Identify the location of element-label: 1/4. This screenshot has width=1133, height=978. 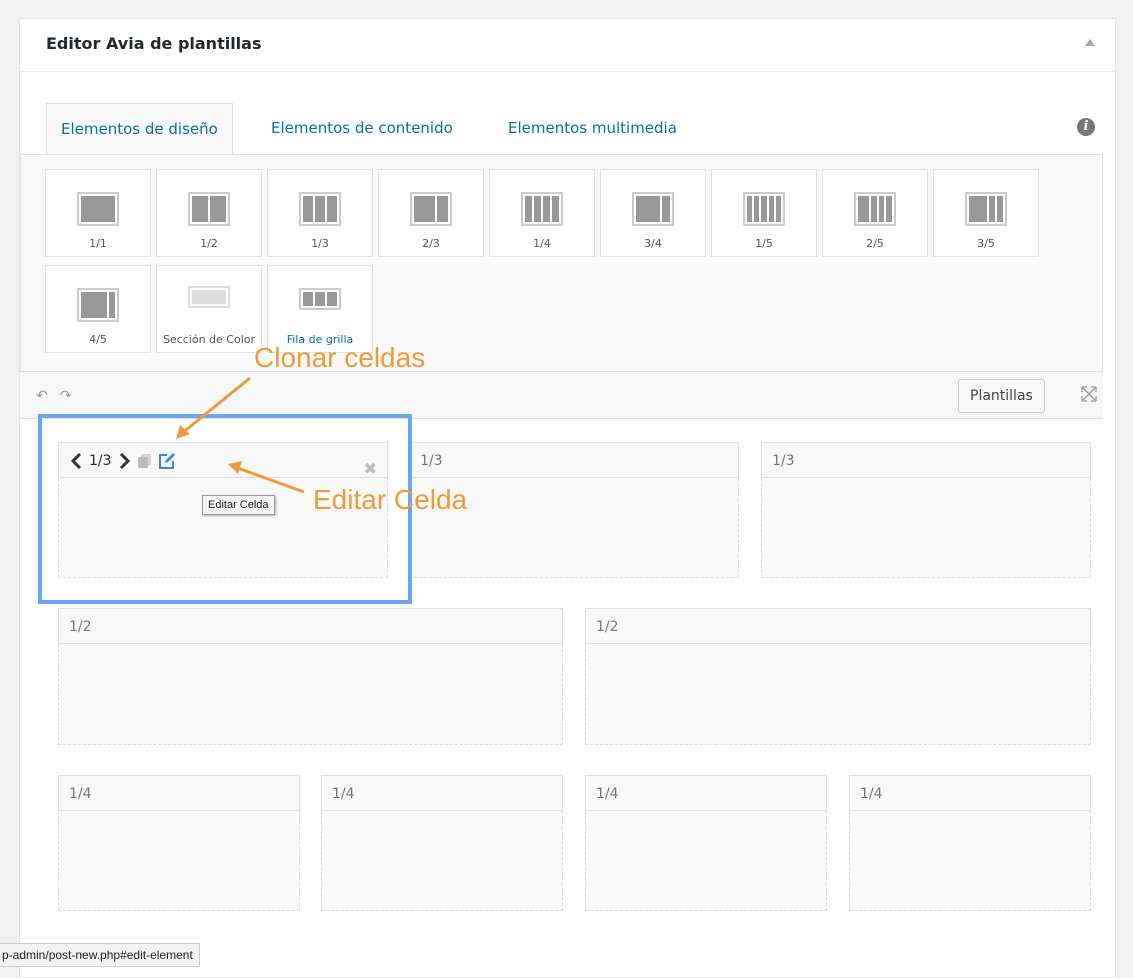
(542, 243).